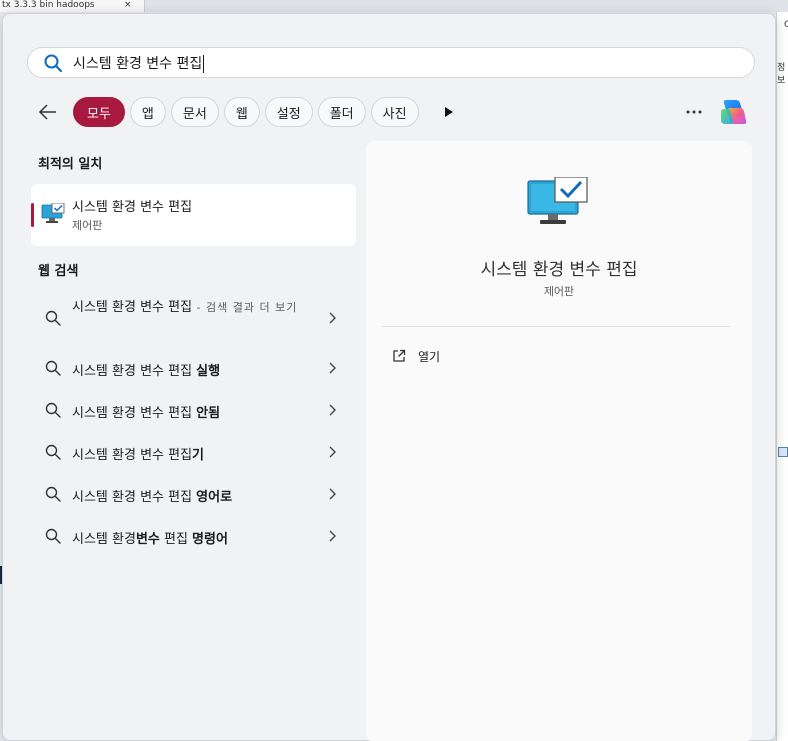  What do you see at coordinates (132, 207) in the screenshot?
I see `best-match-name: 시스템 환경 변수 편집` at bounding box center [132, 207].